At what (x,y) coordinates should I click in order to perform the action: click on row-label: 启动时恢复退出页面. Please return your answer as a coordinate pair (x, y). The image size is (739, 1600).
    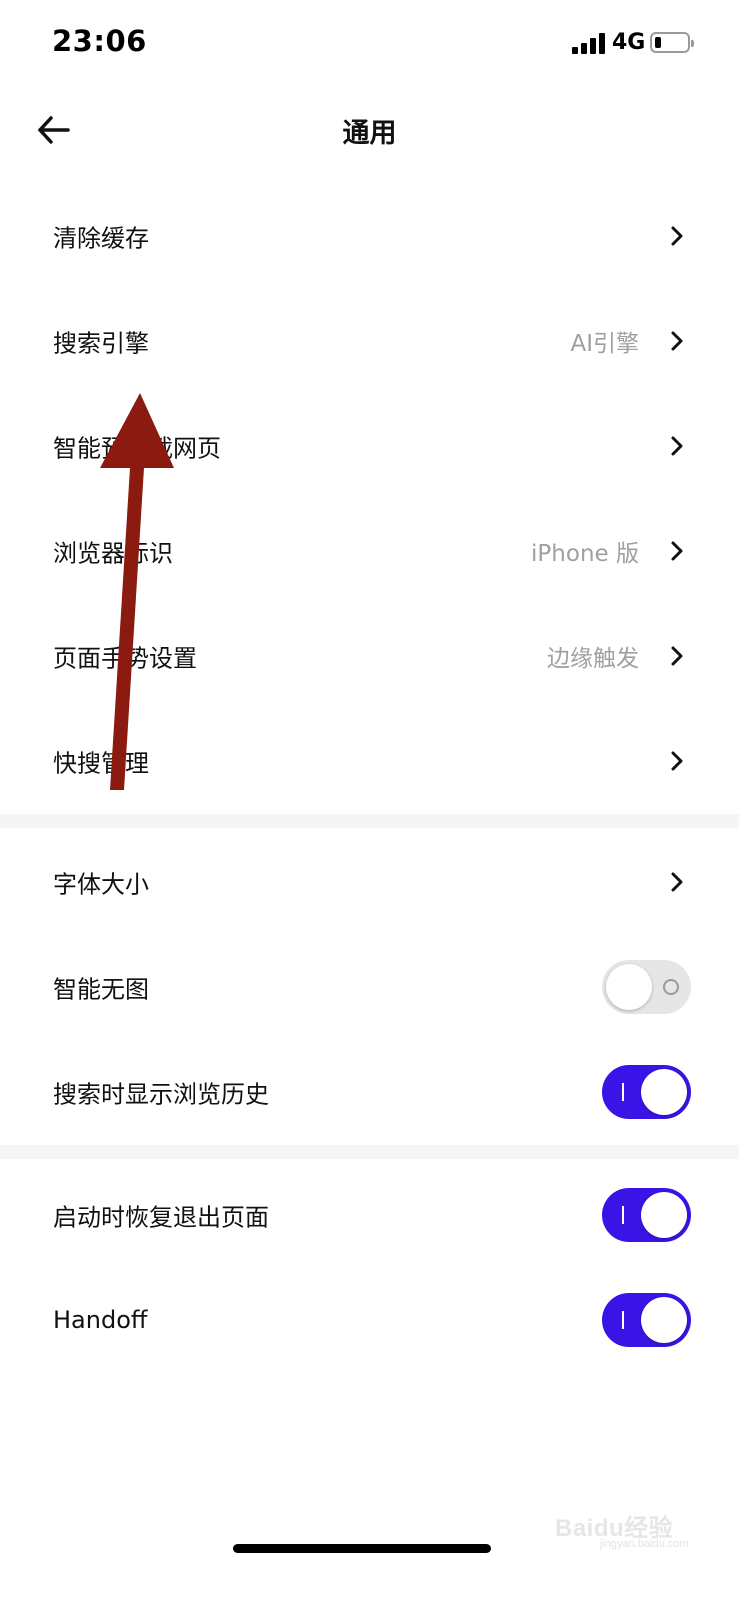
    Looking at the image, I should click on (161, 1217).